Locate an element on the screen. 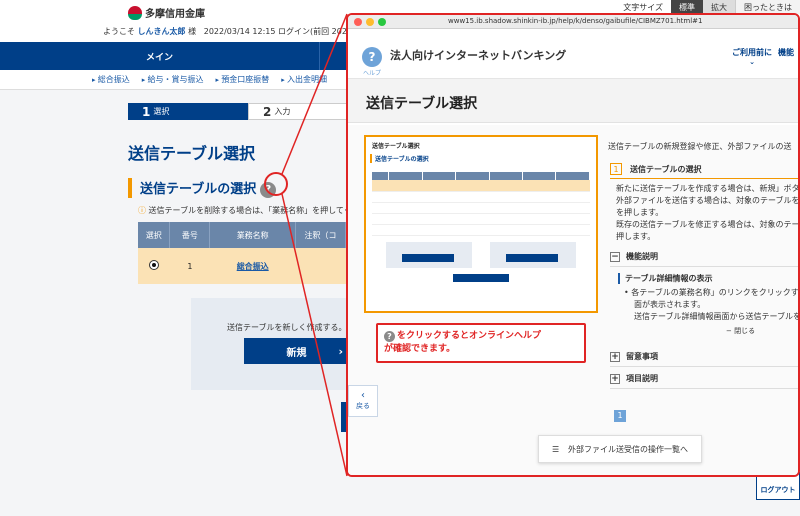  operations-list-label: 外部ファイル送受信の操作一覧へ is located at coordinates (628, 449).